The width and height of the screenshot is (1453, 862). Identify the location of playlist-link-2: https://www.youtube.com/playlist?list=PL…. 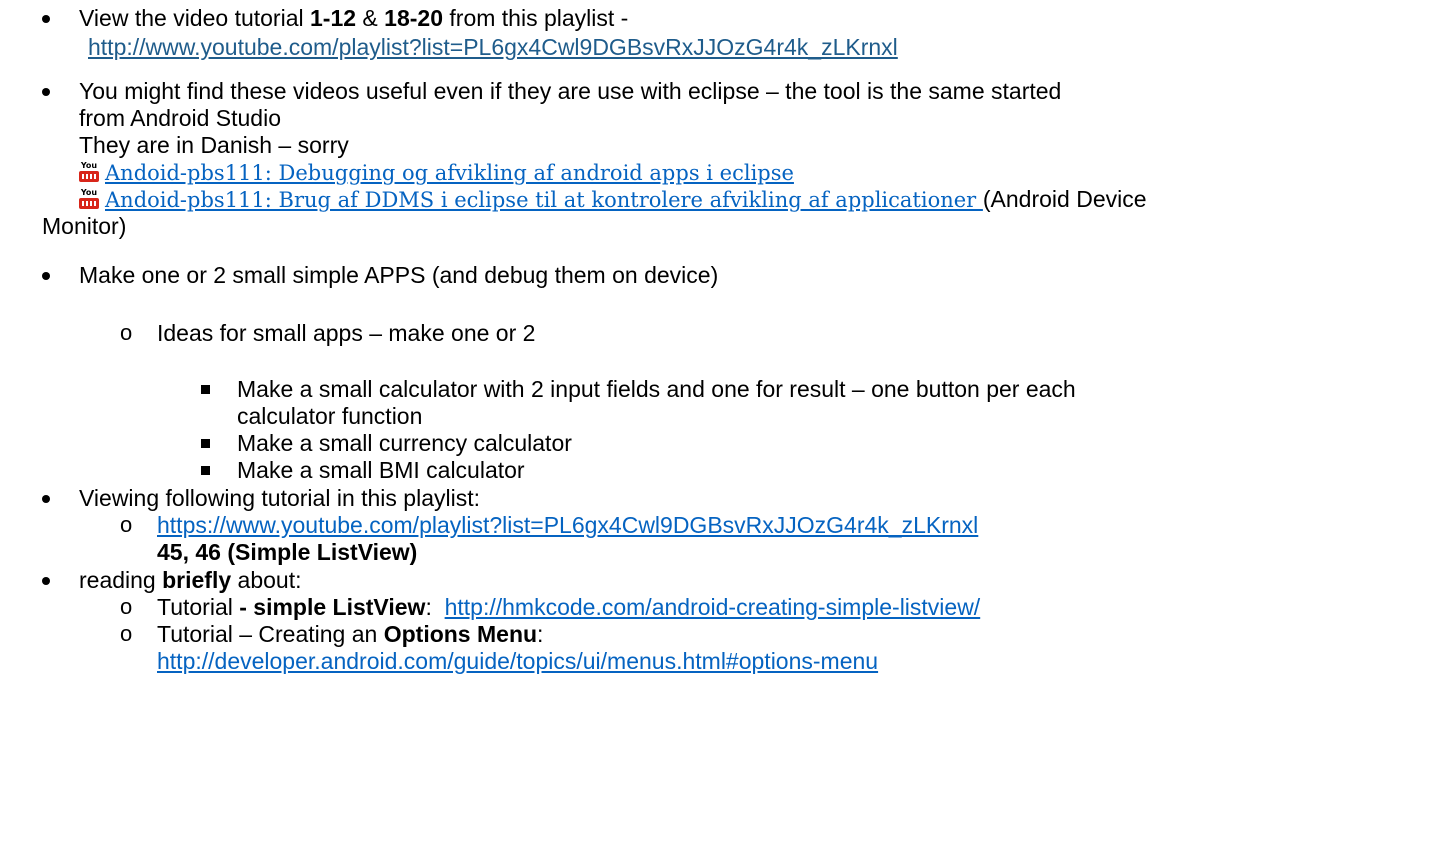
(567, 525).